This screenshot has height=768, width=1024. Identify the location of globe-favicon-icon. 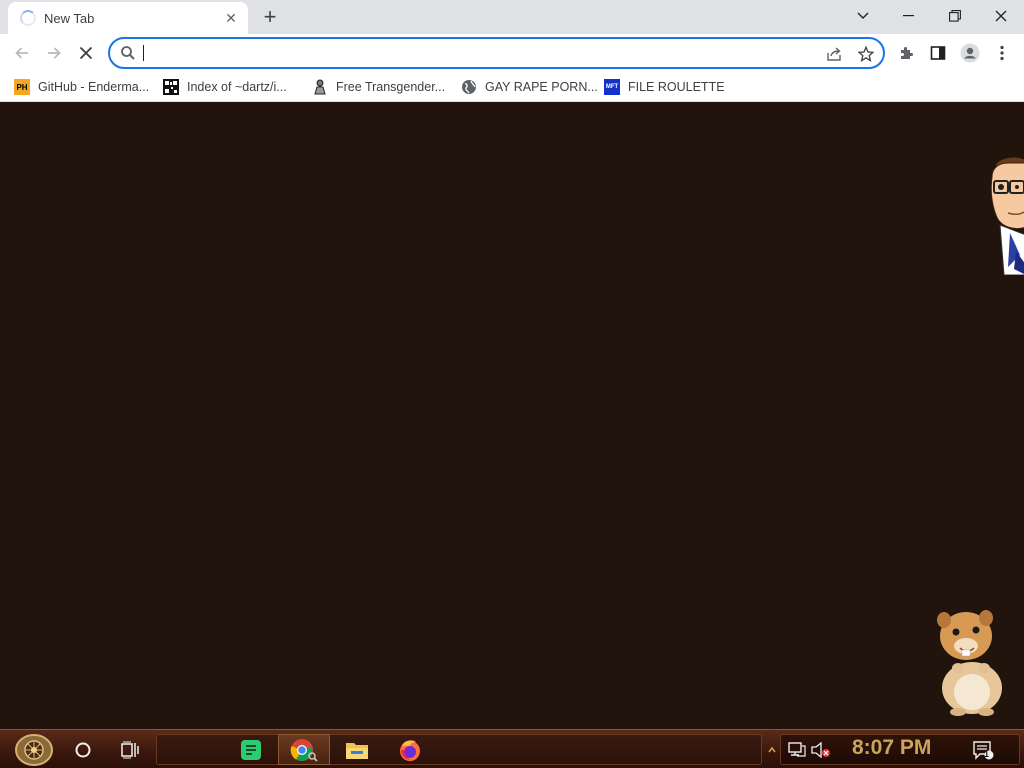
(469, 87).